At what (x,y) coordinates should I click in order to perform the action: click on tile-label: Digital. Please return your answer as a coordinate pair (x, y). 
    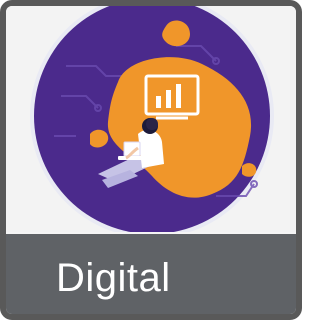
    Looking at the image, I should click on (113, 278).